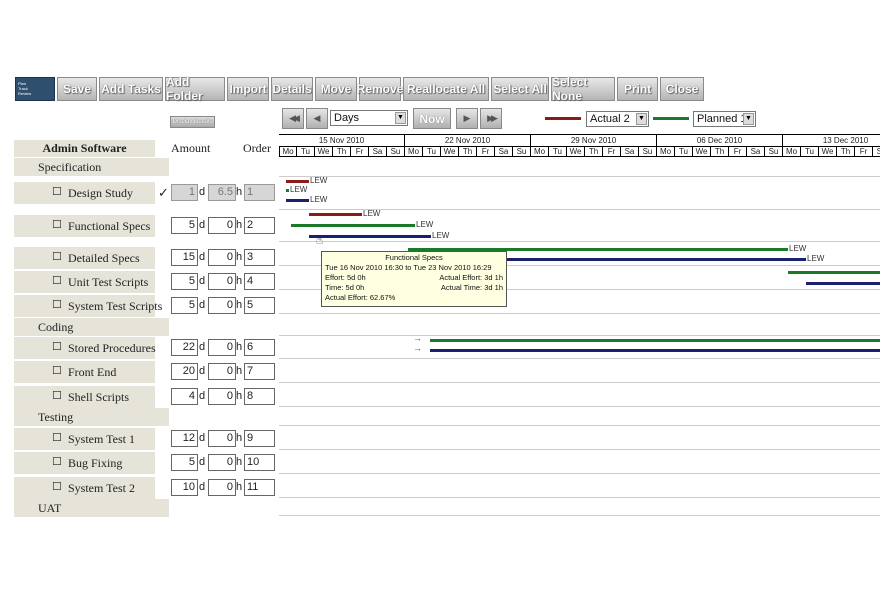 The image size is (880, 590). Describe the element at coordinates (259, 462) in the screenshot. I see `task-order-input: 10` at that location.